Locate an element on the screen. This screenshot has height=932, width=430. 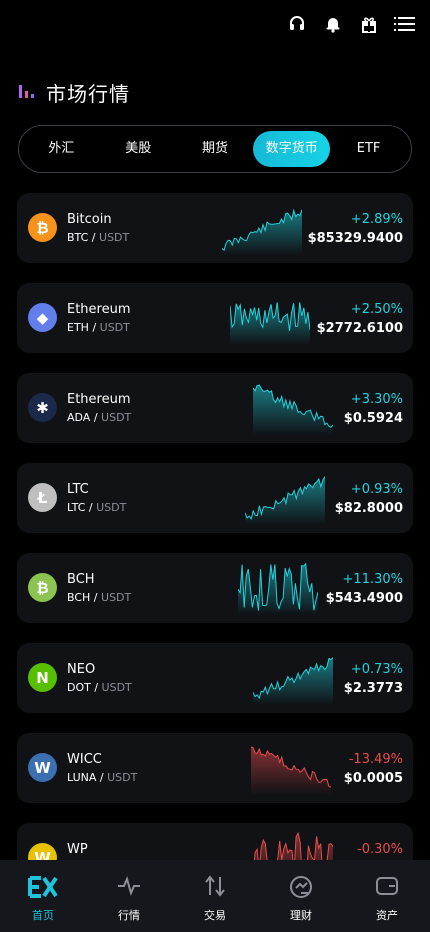
nav-item-3: 理财 is located at coordinates (301, 896).